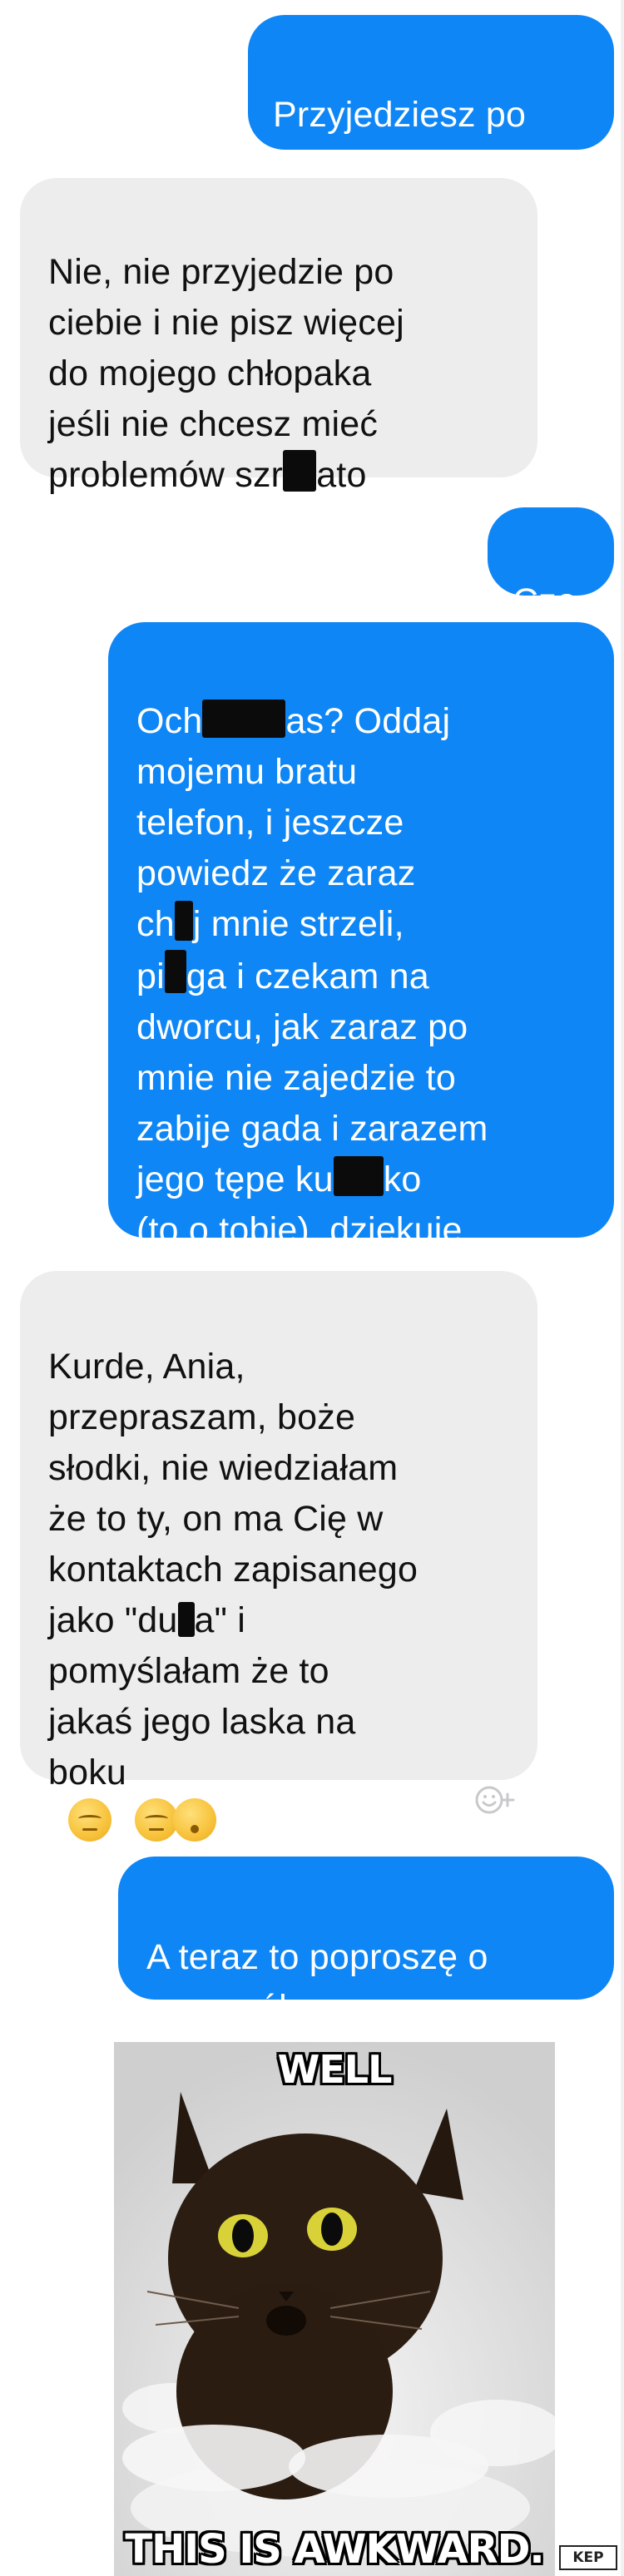 The image size is (624, 2576). Describe the element at coordinates (317, 1982) in the screenshot. I see `message-text: A teraz to poproszę o szczegóły` at that location.